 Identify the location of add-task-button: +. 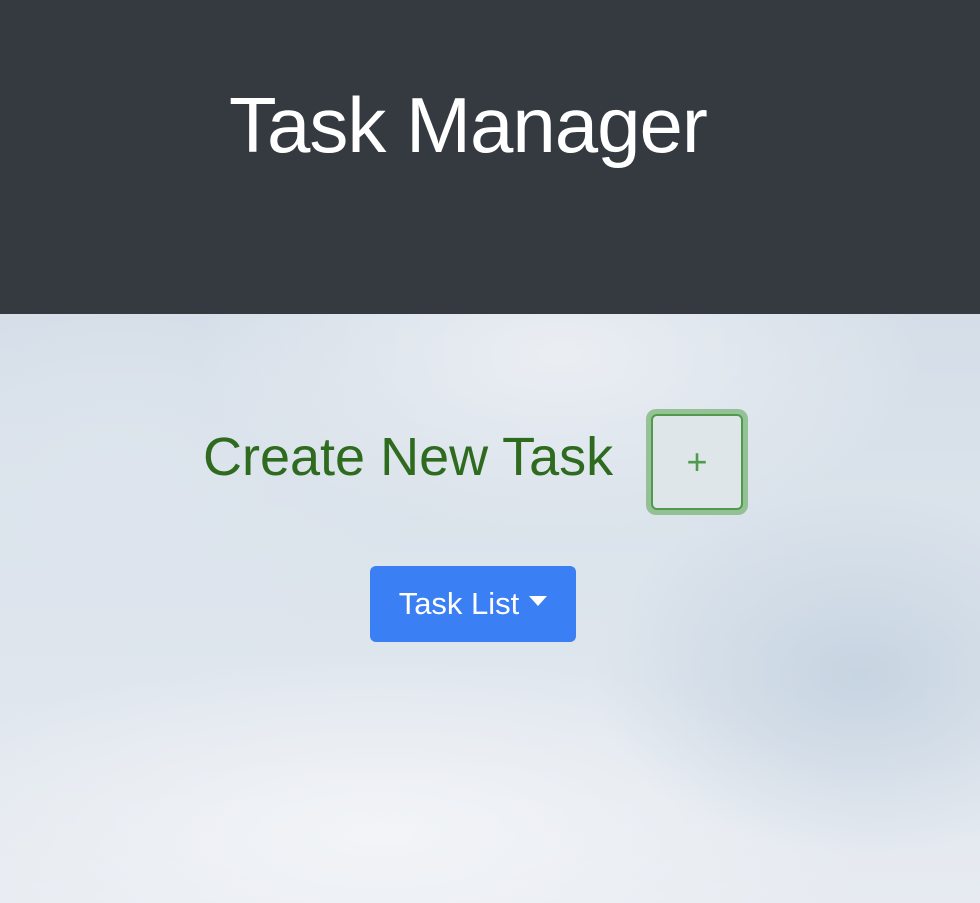
(697, 462).